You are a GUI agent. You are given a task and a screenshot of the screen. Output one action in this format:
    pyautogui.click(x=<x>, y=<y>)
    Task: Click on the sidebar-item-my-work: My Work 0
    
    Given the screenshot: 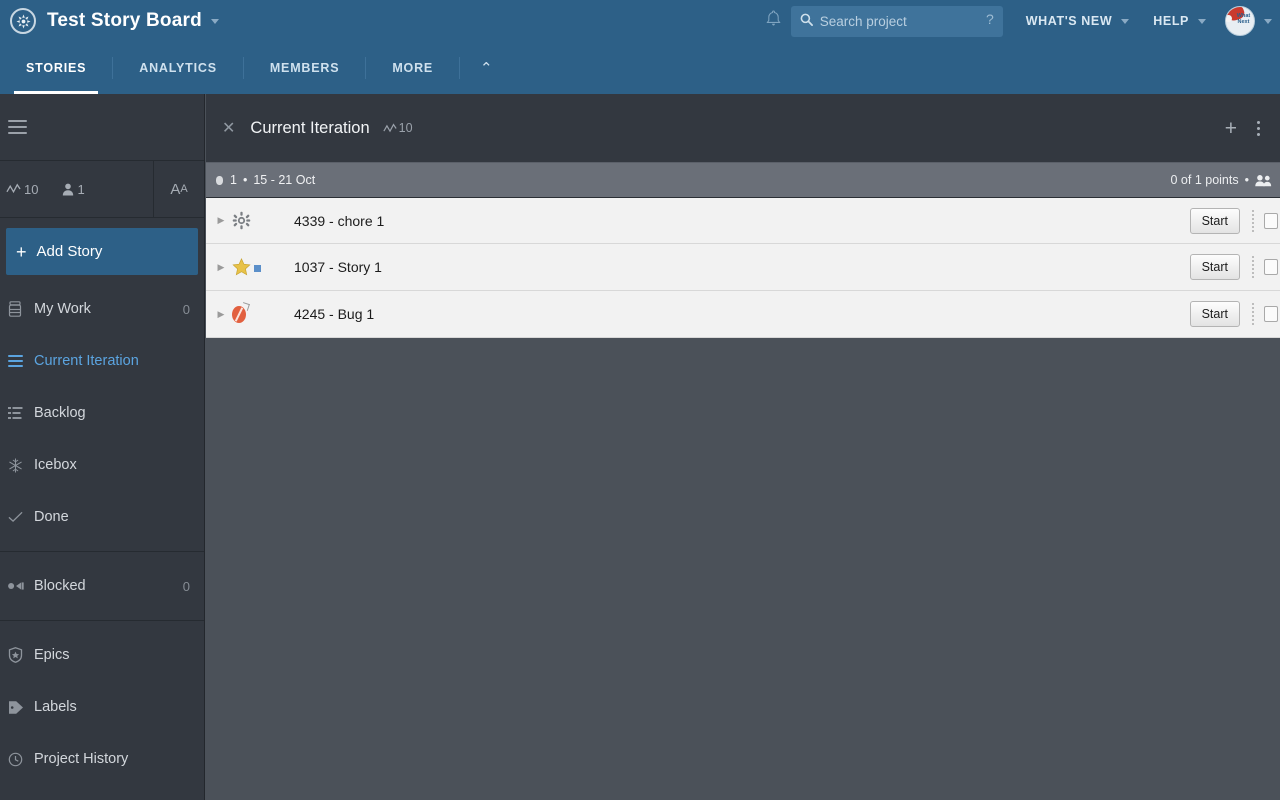 What is the action you would take?
    pyautogui.click(x=102, y=309)
    